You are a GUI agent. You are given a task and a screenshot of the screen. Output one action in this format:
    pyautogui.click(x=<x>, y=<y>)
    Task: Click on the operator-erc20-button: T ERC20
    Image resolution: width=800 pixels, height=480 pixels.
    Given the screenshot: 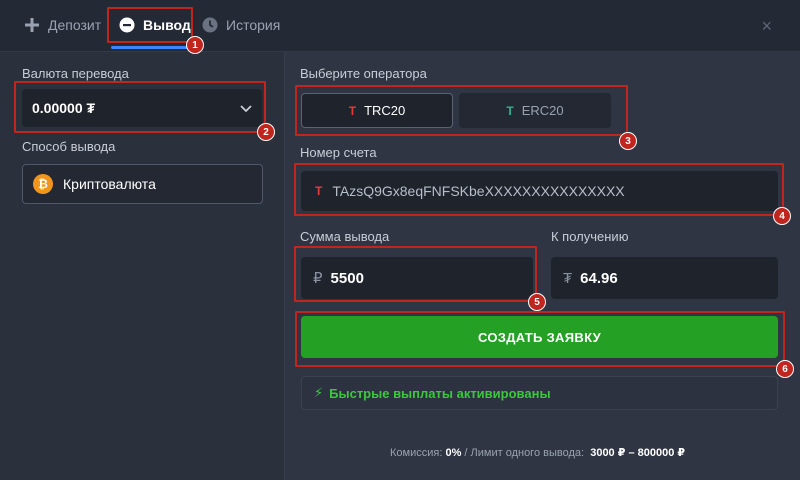 What is the action you would take?
    pyautogui.click(x=535, y=110)
    